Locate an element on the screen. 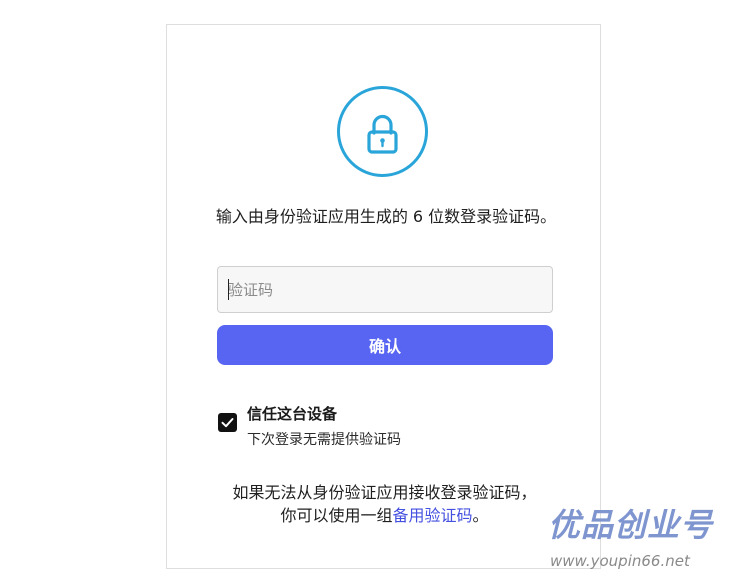 This screenshot has width=746, height=582. trust-device-checkbox is located at coordinates (227, 422).